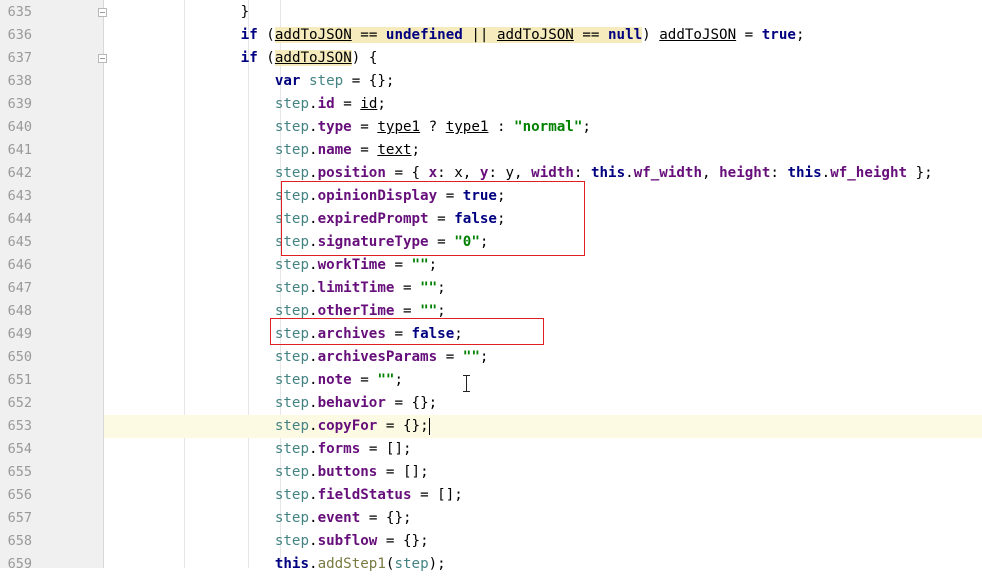 This screenshot has width=982, height=576. Describe the element at coordinates (433, 218) in the screenshot. I see `annotation-box-step-options` at that location.